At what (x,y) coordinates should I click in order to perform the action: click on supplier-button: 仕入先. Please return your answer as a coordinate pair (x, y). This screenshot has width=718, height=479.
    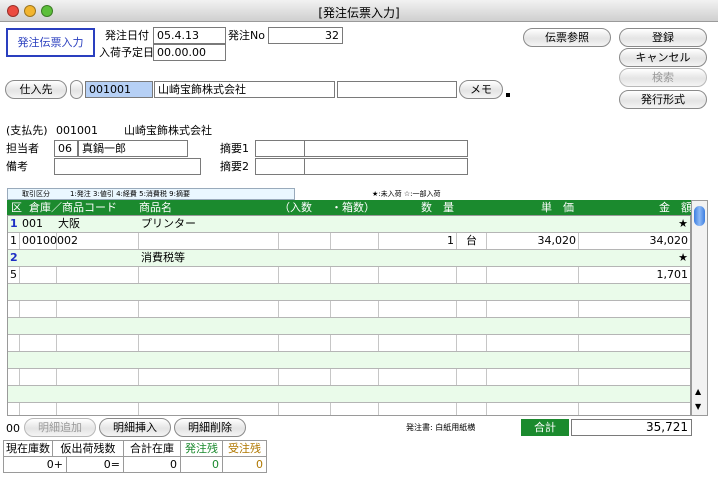
    Looking at the image, I should click on (36, 89).